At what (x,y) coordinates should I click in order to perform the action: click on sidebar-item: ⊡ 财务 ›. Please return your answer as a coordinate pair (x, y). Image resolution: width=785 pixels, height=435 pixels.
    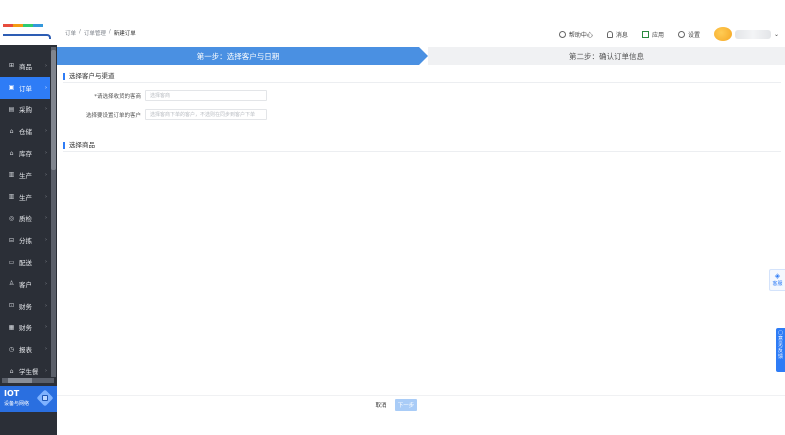
    Looking at the image, I should click on (25, 306).